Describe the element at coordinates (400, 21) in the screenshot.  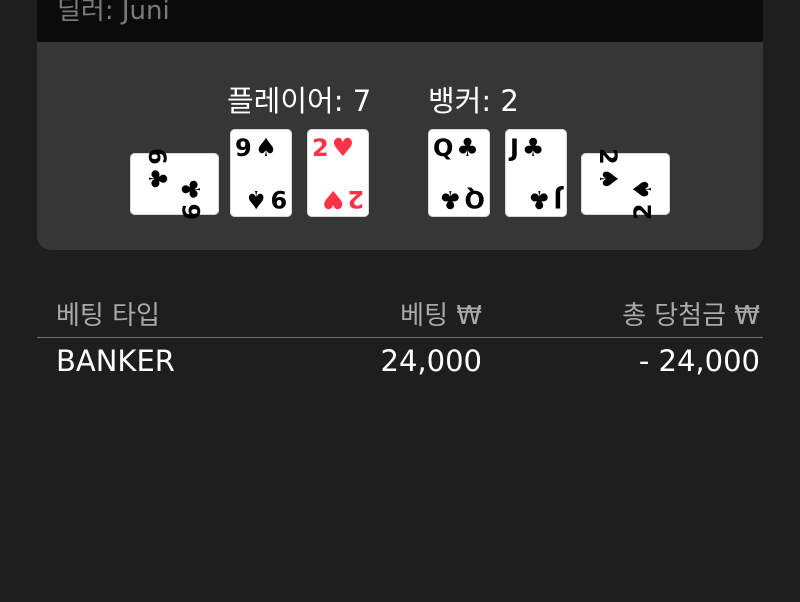
I see `top-bar: 딜러: Juni` at that location.